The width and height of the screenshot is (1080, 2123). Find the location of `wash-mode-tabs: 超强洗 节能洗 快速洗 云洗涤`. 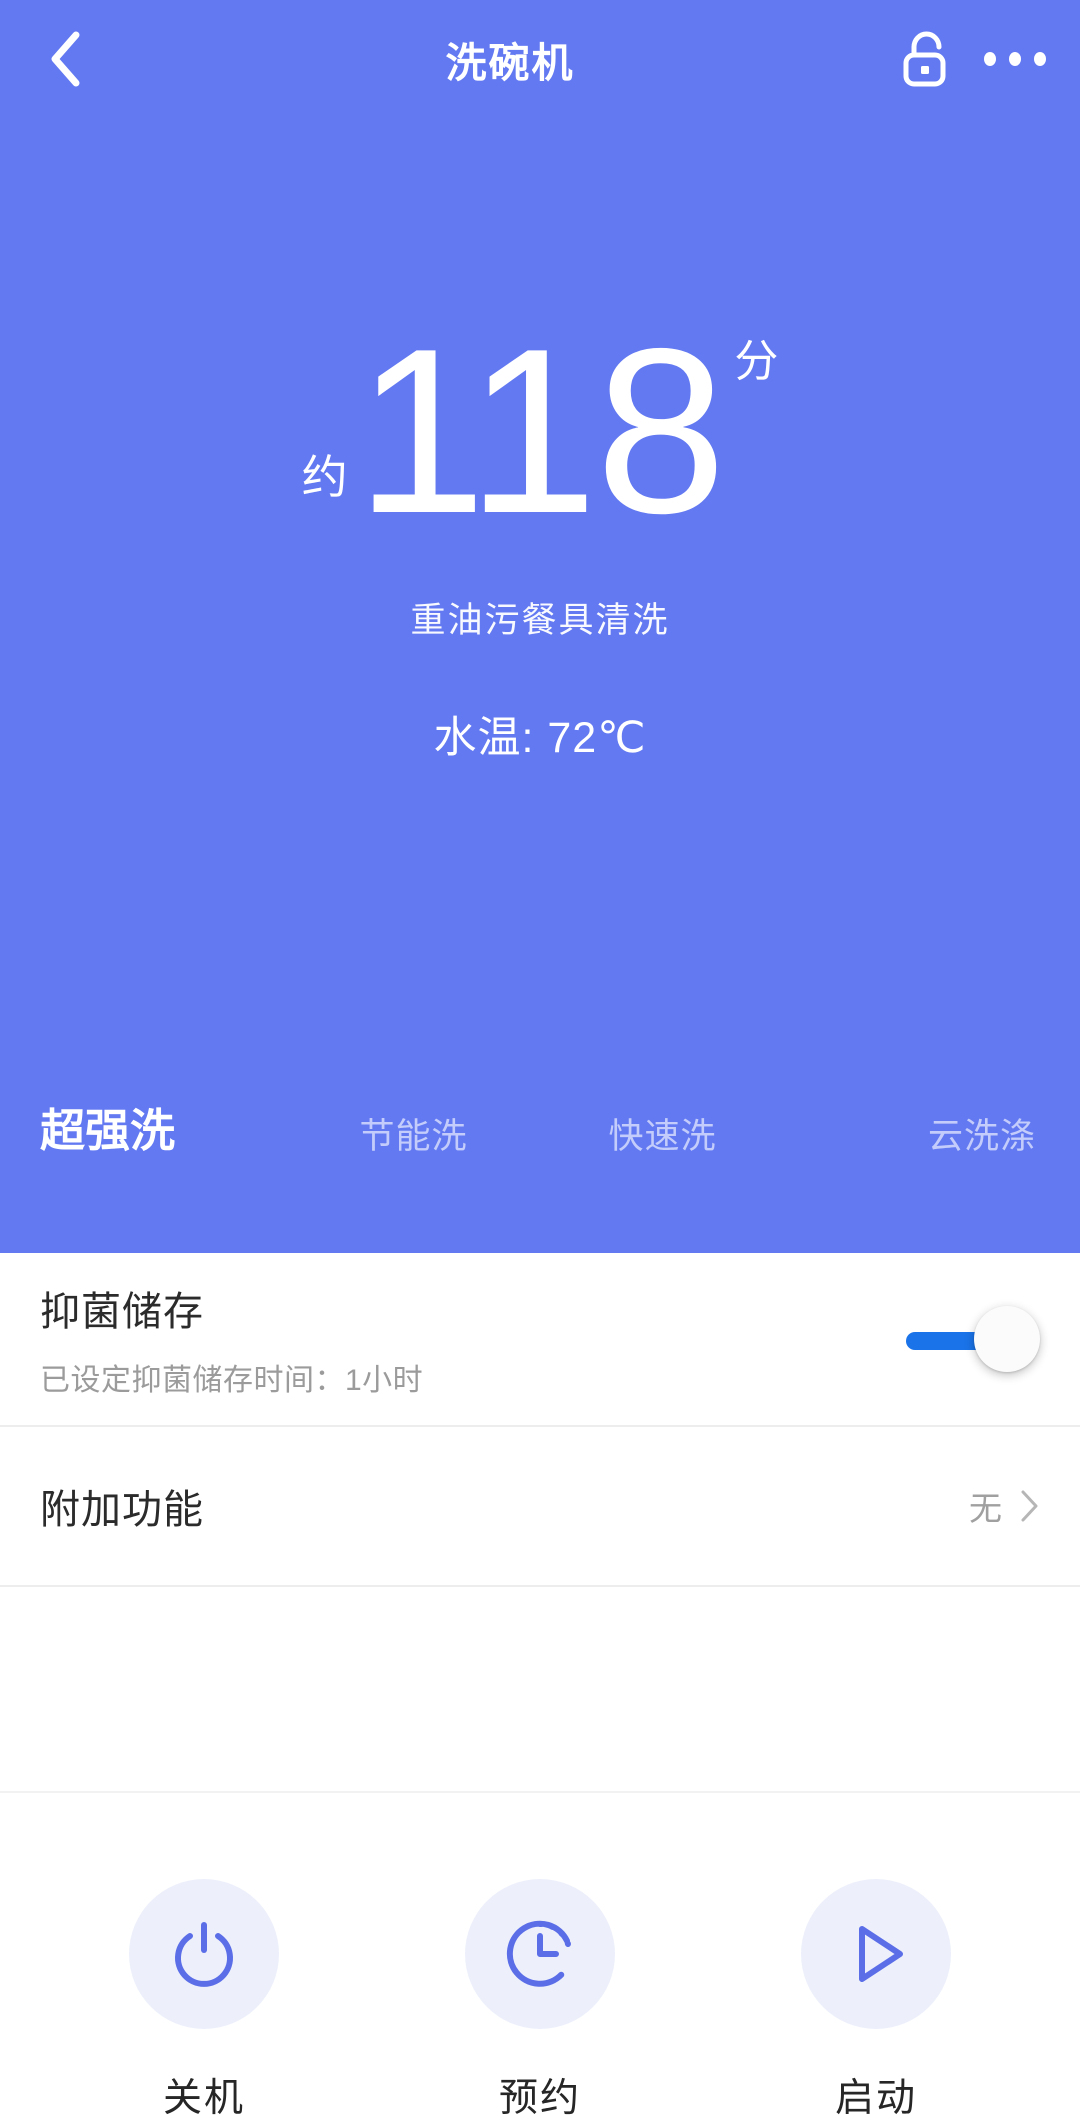

wash-mode-tabs: 超强洗 节能洗 快速洗 云洗涤 is located at coordinates (540, 1128).